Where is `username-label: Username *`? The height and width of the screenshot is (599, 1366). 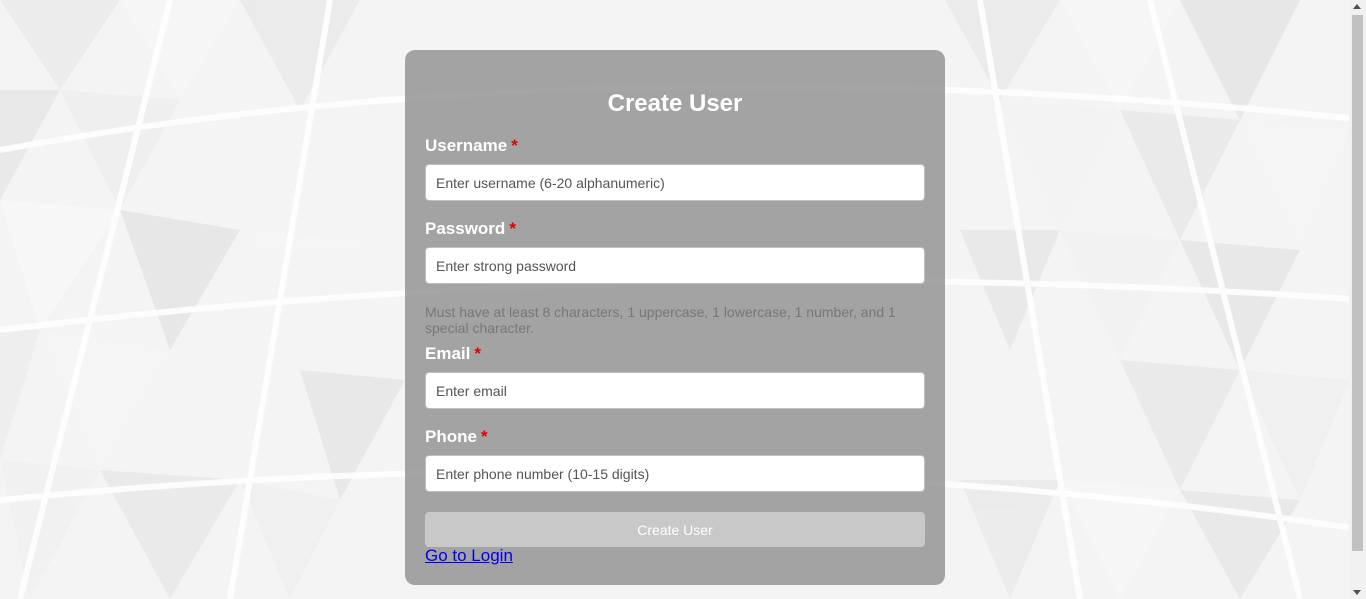 username-label: Username * is located at coordinates (471, 146).